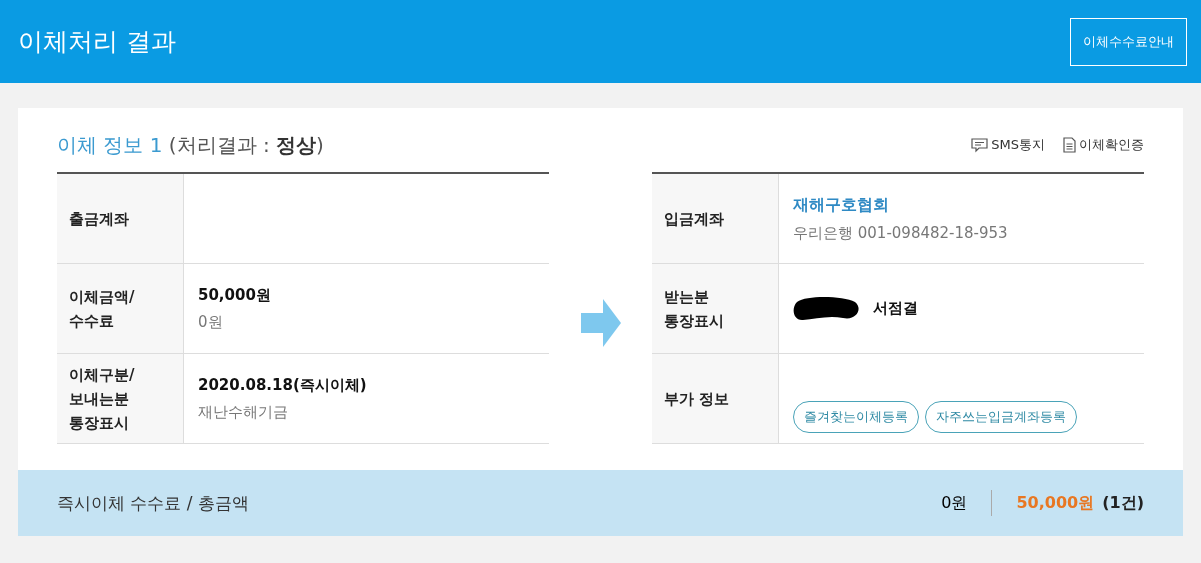 This screenshot has width=1201, height=563. Describe the element at coordinates (1069, 145) in the screenshot. I see `document-icon` at that location.